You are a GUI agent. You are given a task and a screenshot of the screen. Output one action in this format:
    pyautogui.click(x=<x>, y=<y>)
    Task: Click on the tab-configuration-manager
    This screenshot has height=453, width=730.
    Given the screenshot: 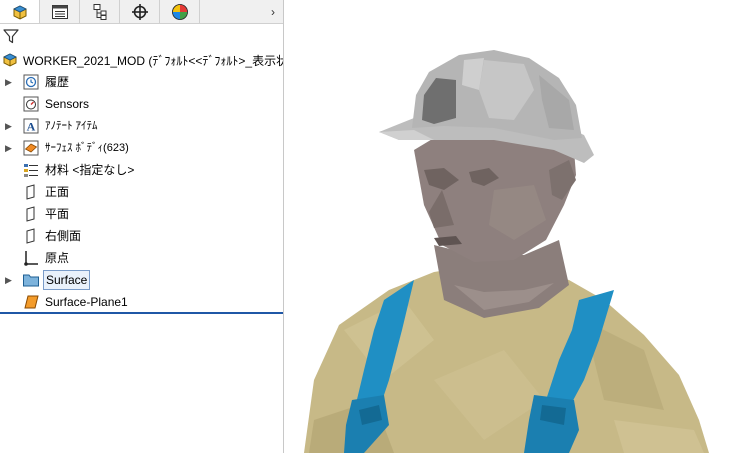 What is the action you would take?
    pyautogui.click(x=100, y=11)
    